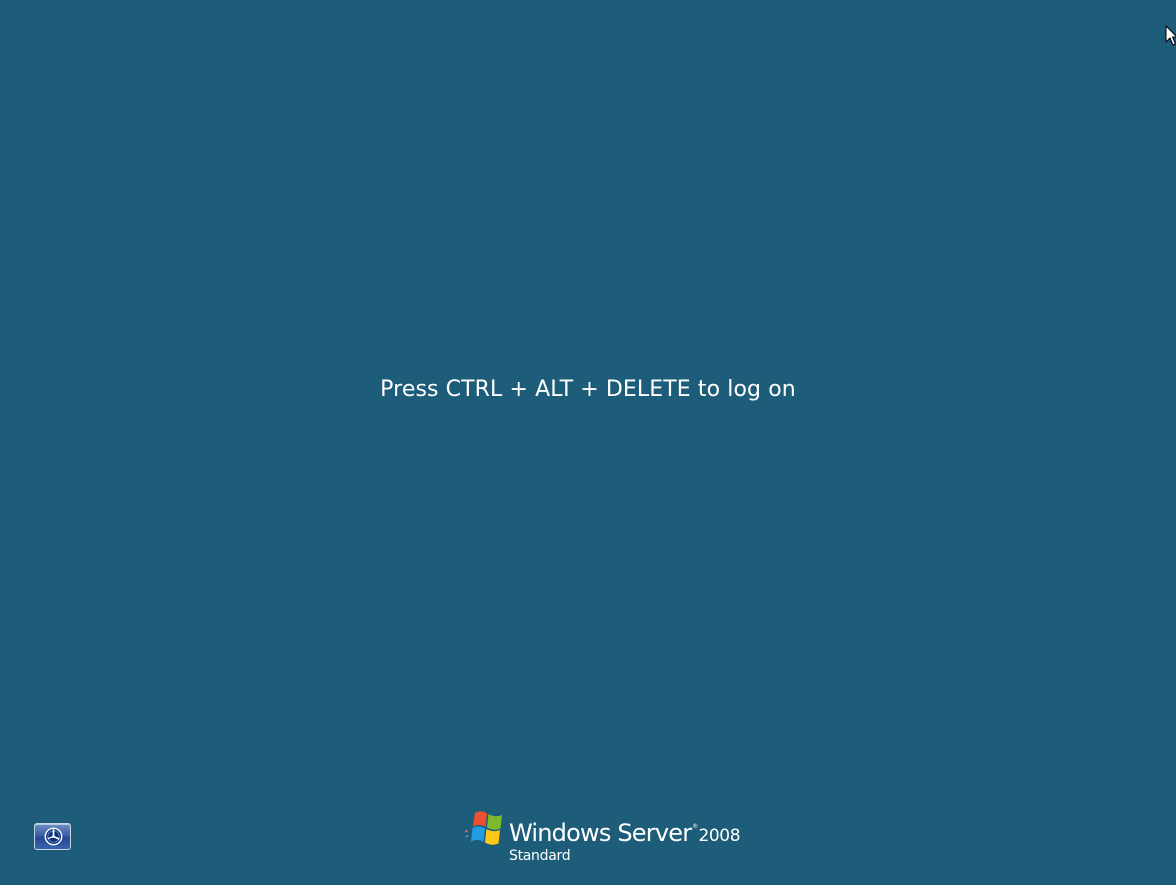 The height and width of the screenshot is (885, 1176). Describe the element at coordinates (719, 836) in the screenshot. I see `product-version: 2008` at that location.